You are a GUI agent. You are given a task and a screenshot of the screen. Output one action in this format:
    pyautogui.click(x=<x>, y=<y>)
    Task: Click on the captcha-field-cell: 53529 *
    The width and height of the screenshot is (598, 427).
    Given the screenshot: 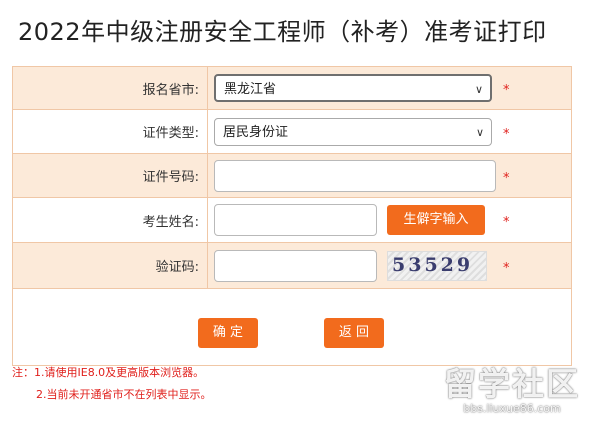 What is the action you would take?
    pyautogui.click(x=389, y=265)
    